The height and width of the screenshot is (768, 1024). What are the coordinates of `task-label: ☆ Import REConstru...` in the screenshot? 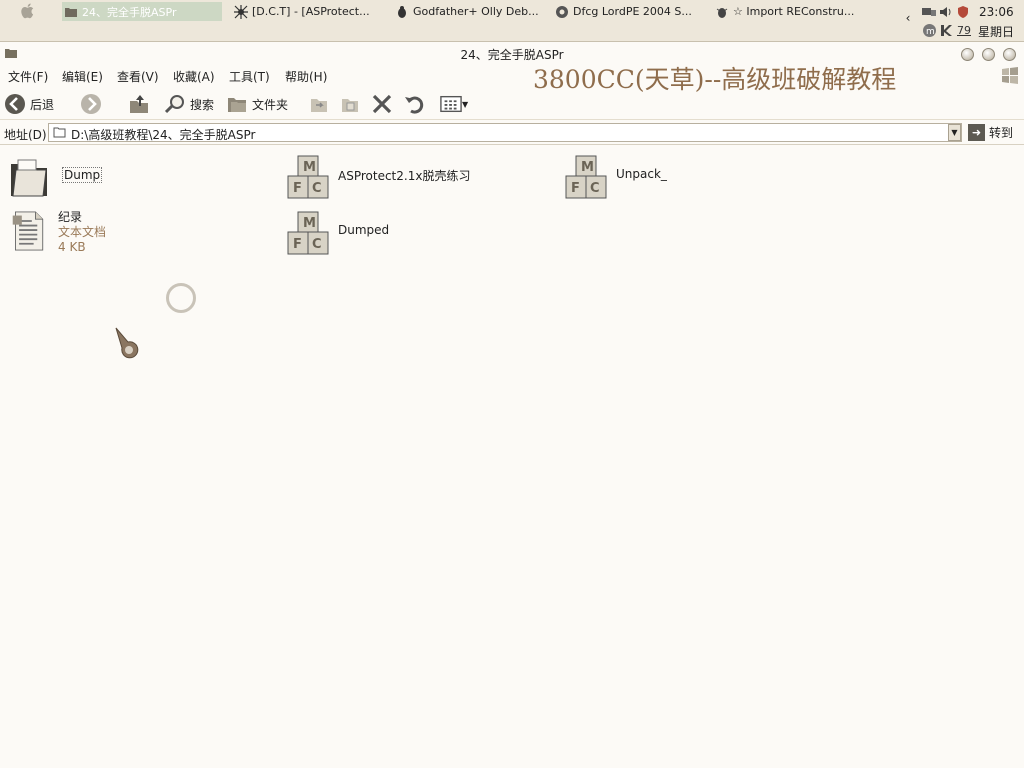 It's located at (794, 11).